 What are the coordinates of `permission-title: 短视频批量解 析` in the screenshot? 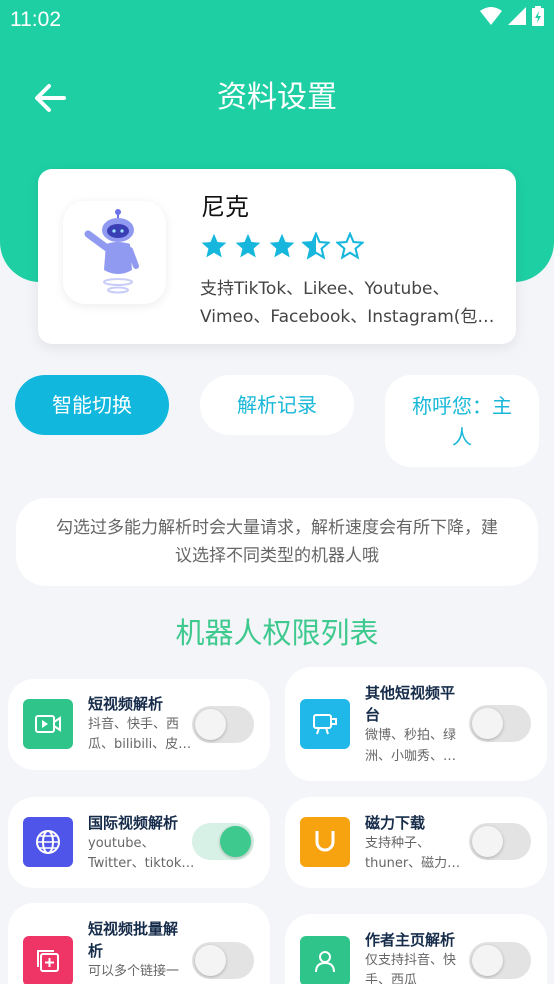 It's located at (143, 940).